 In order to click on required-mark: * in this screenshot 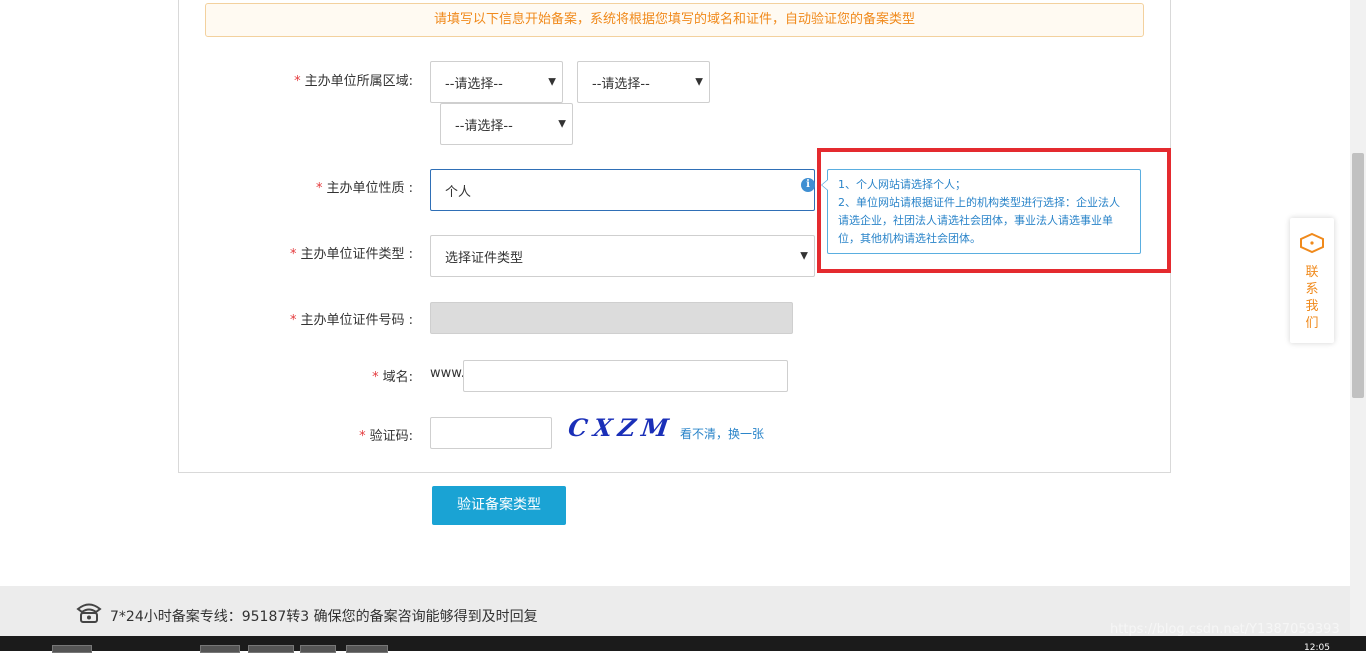, I will do `click(297, 81)`.